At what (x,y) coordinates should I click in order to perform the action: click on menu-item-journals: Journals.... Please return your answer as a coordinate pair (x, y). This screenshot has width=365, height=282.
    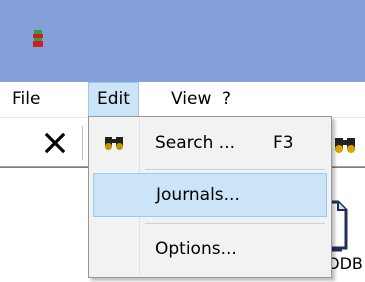
    Looking at the image, I should click on (210, 195).